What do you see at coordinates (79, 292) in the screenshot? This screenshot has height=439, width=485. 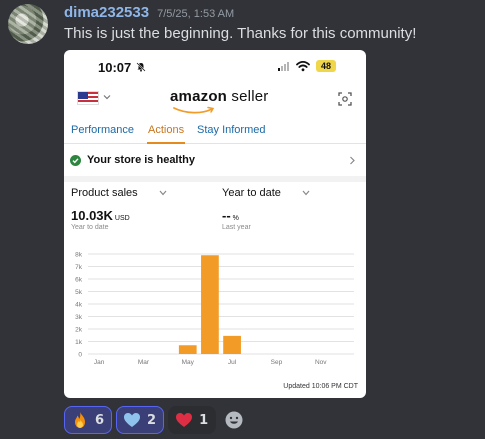 I see `y-tick-label: 5k` at bounding box center [79, 292].